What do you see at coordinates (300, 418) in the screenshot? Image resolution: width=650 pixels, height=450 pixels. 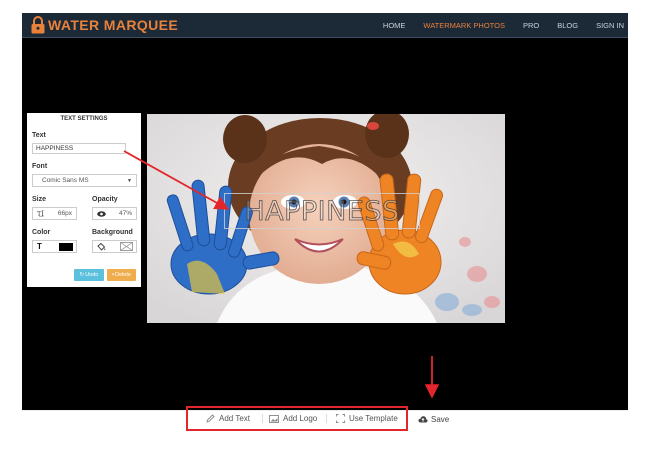 I see `add-logo-label: Add Logo` at bounding box center [300, 418].